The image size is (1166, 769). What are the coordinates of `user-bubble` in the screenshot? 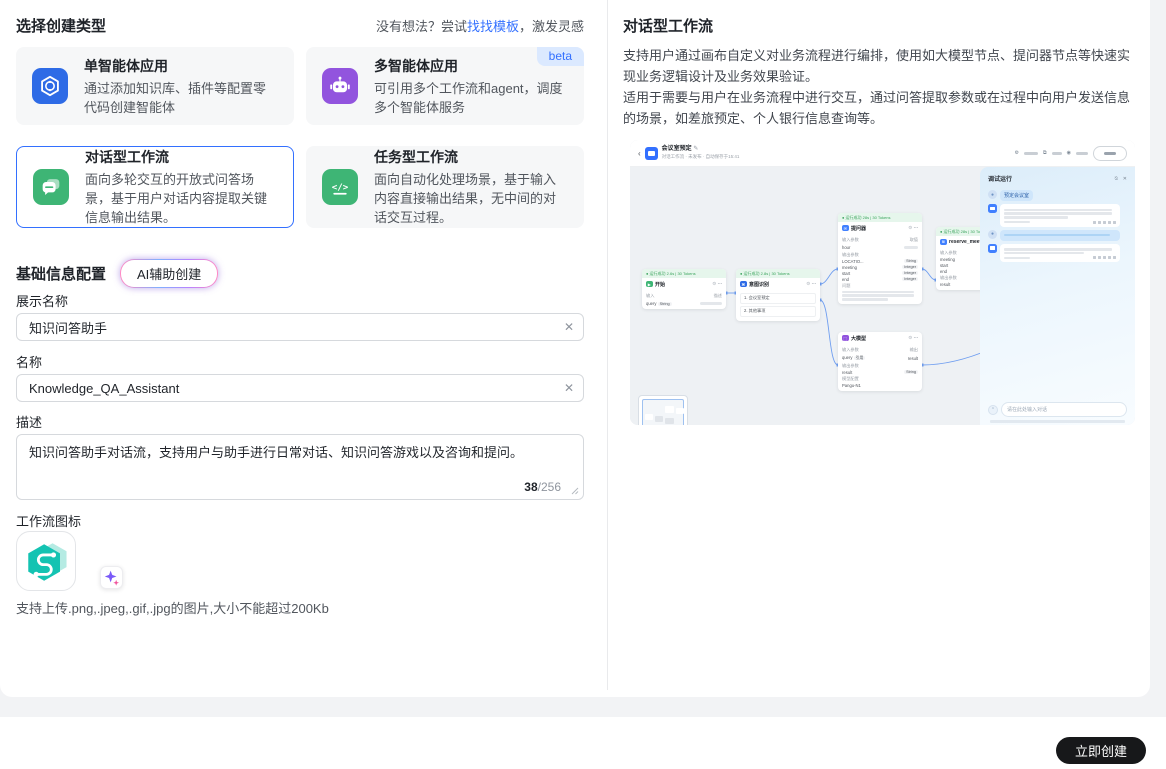 It's located at (1060, 235).